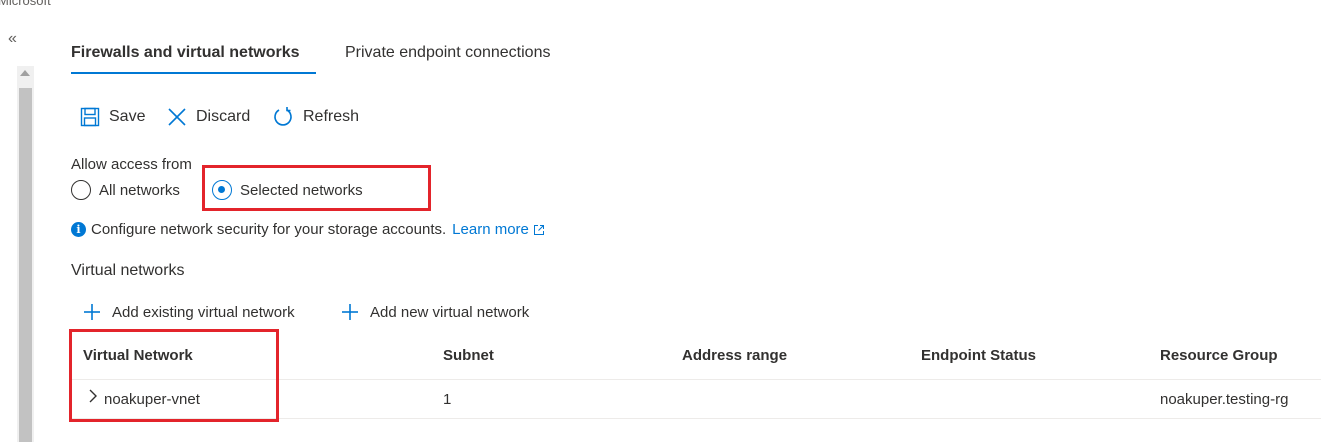 This screenshot has width=1321, height=442. Describe the element at coordinates (177, 117) in the screenshot. I see `discard-icon` at that location.